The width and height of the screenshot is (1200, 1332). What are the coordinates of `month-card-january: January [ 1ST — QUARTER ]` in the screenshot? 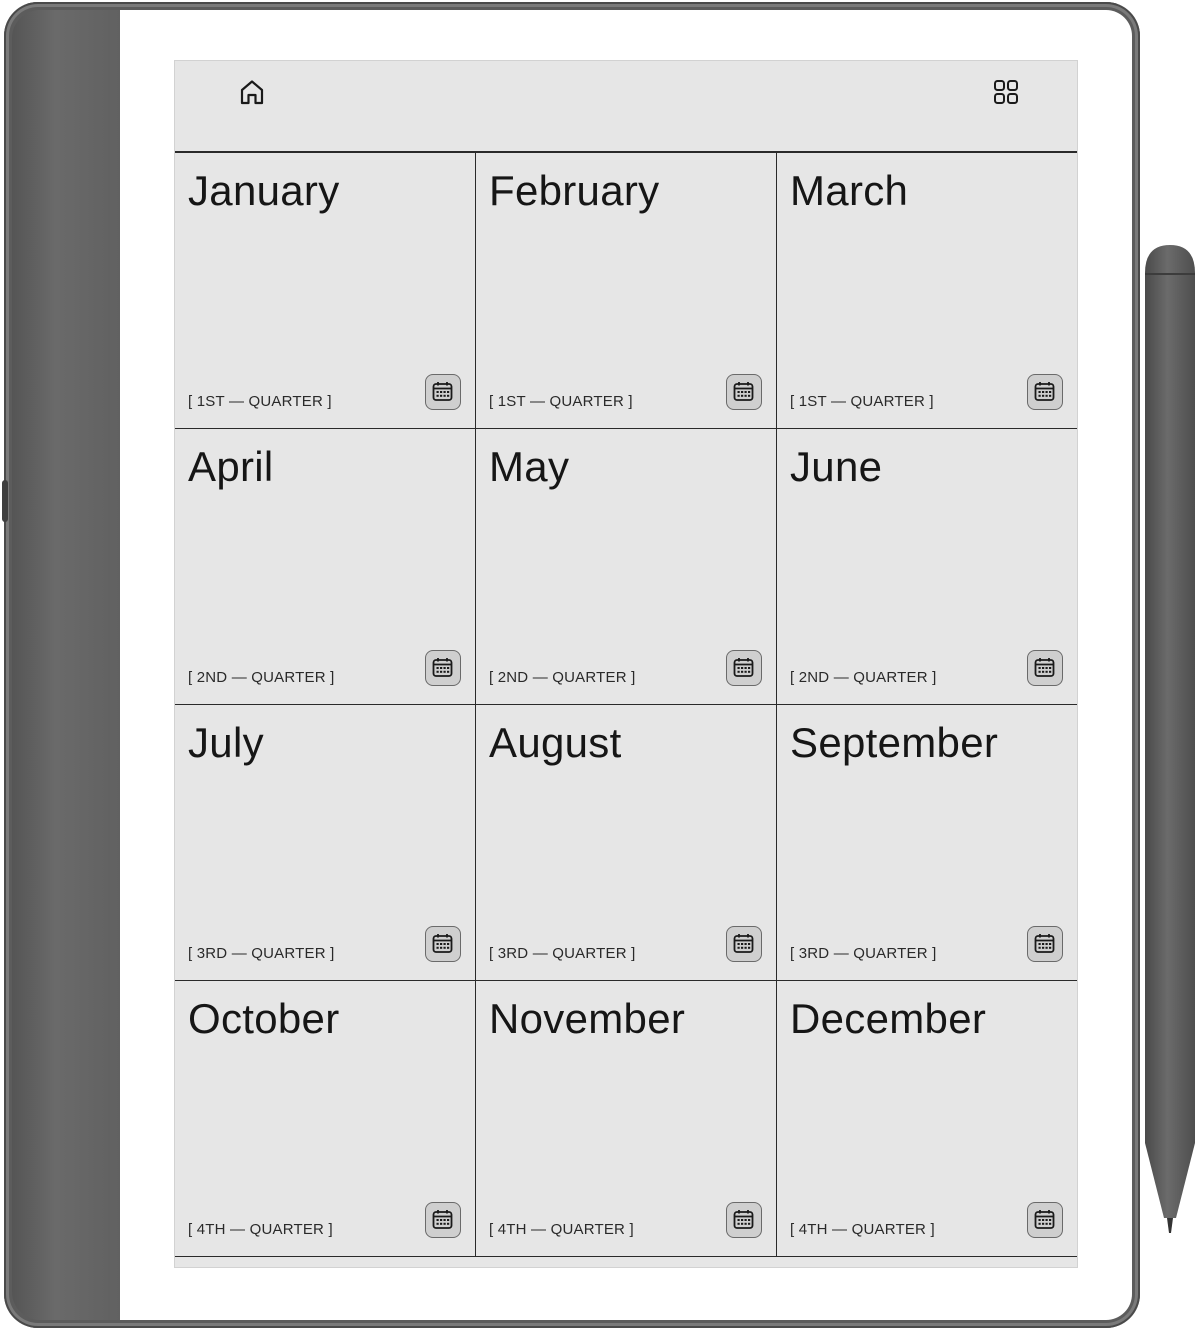 It's located at (325, 291).